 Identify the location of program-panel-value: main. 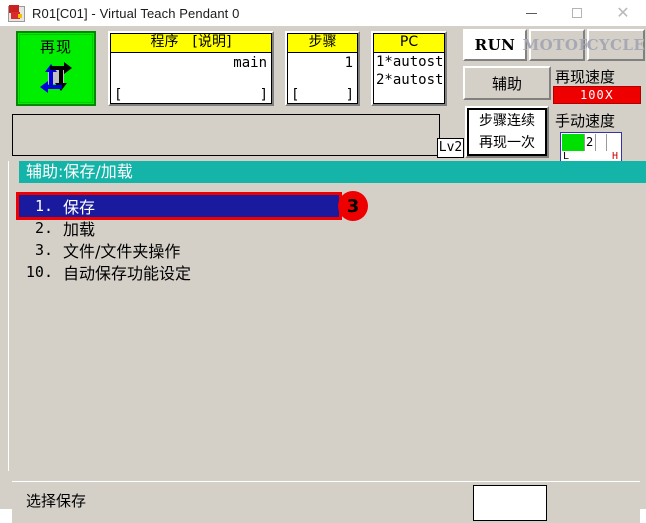
(250, 63).